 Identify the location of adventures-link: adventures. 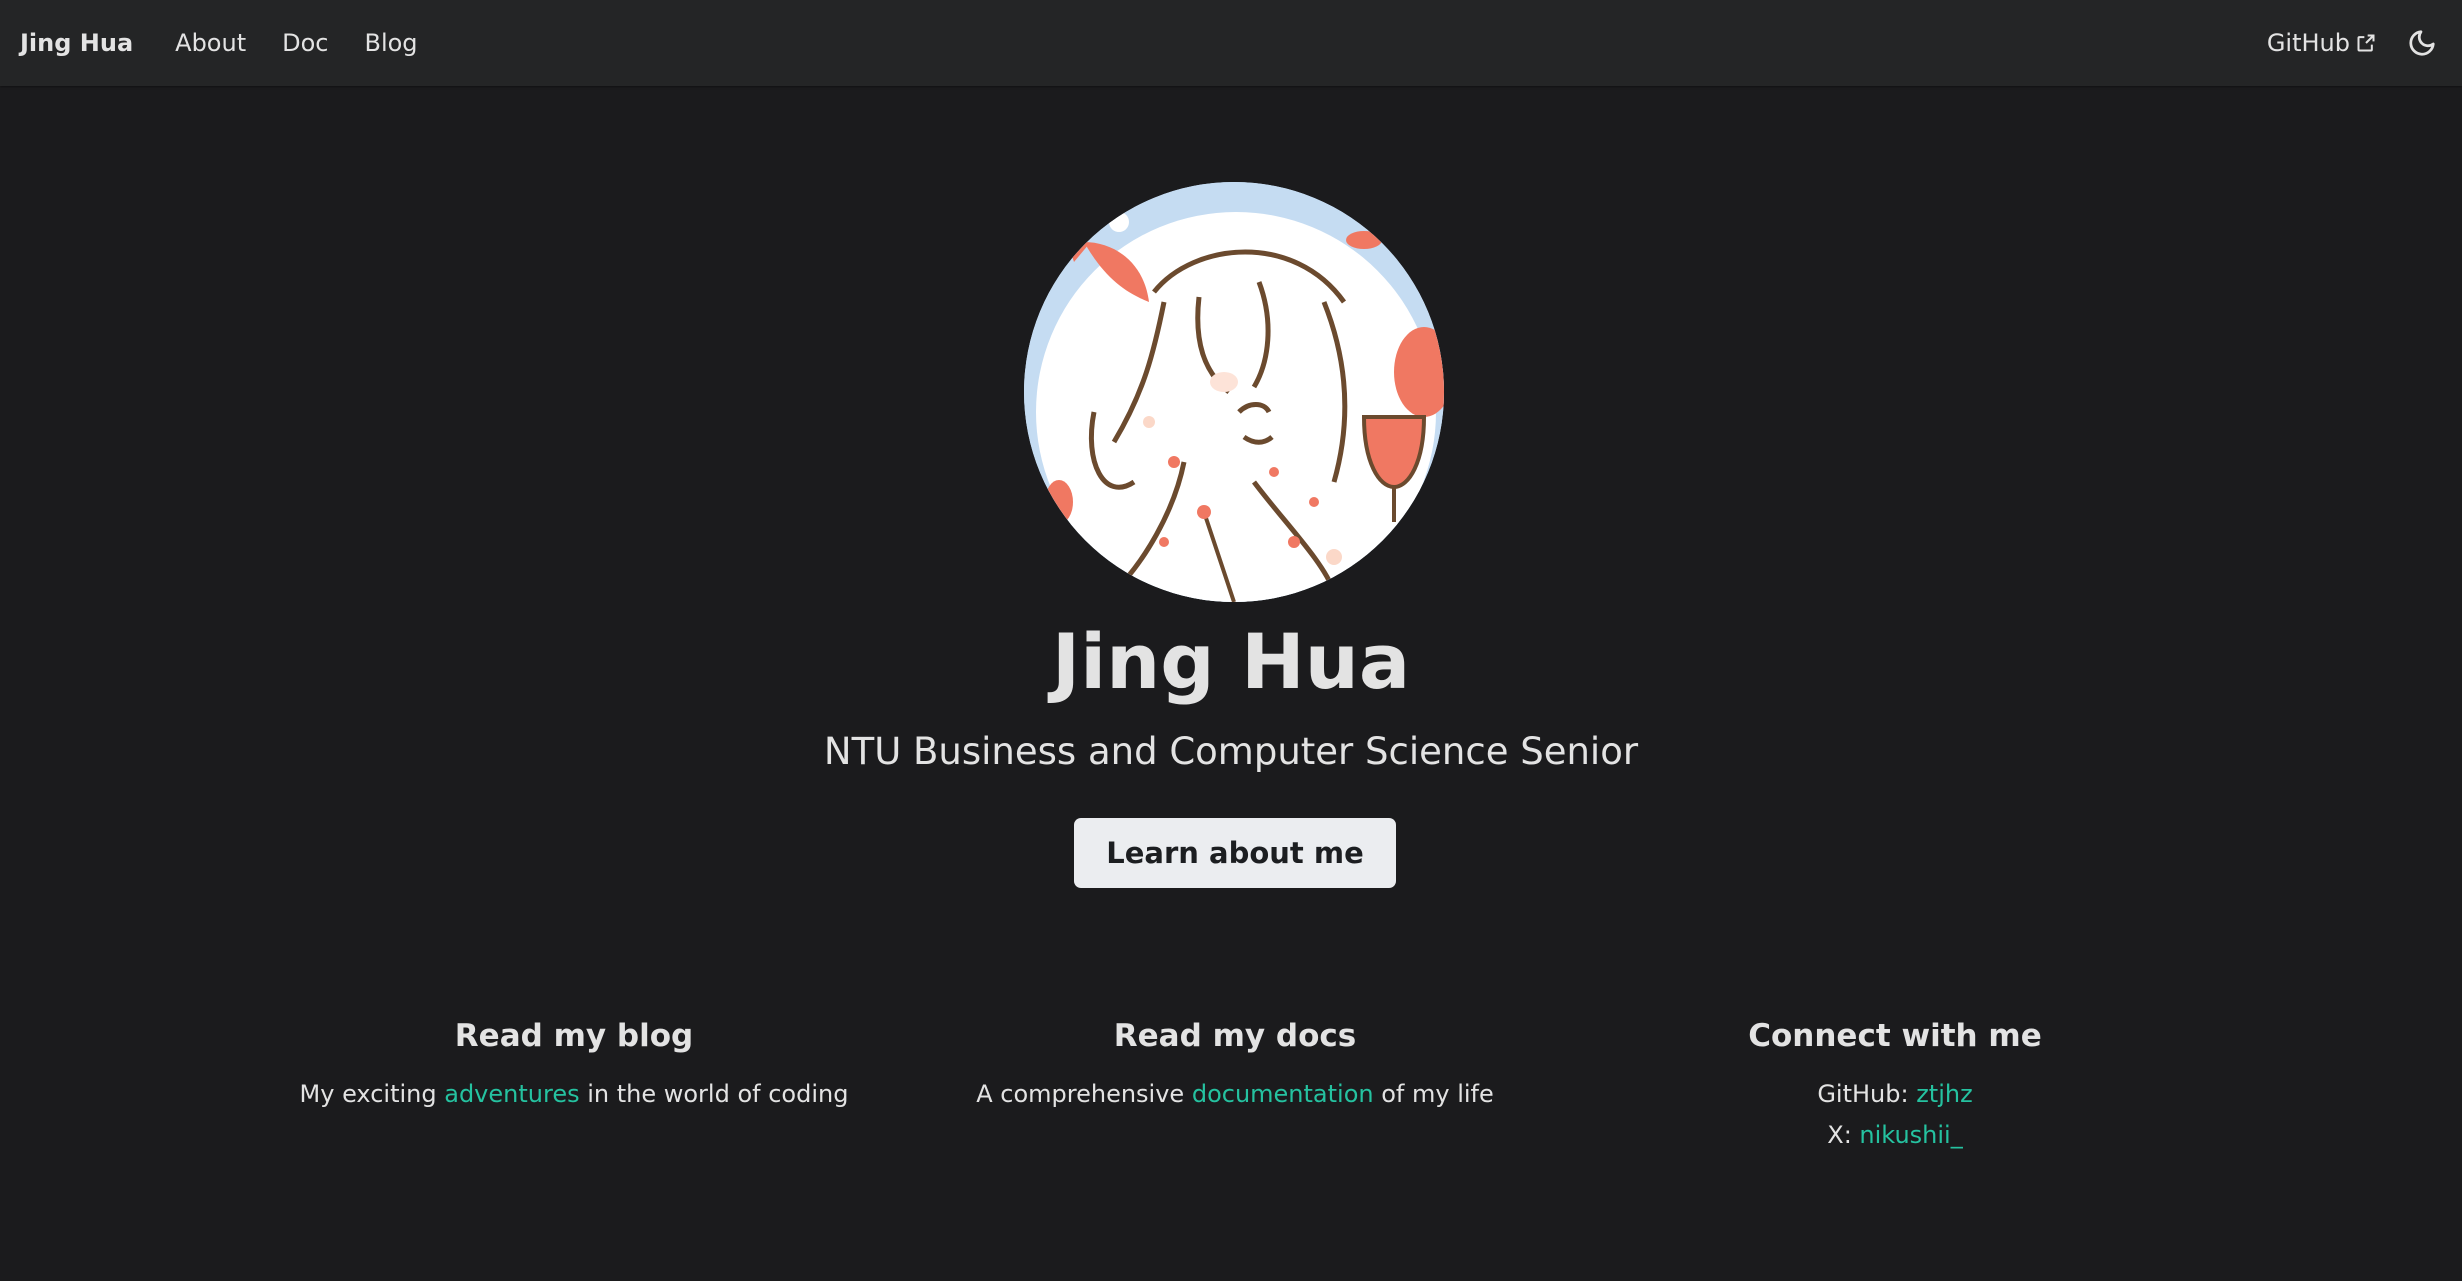
(511, 1094).